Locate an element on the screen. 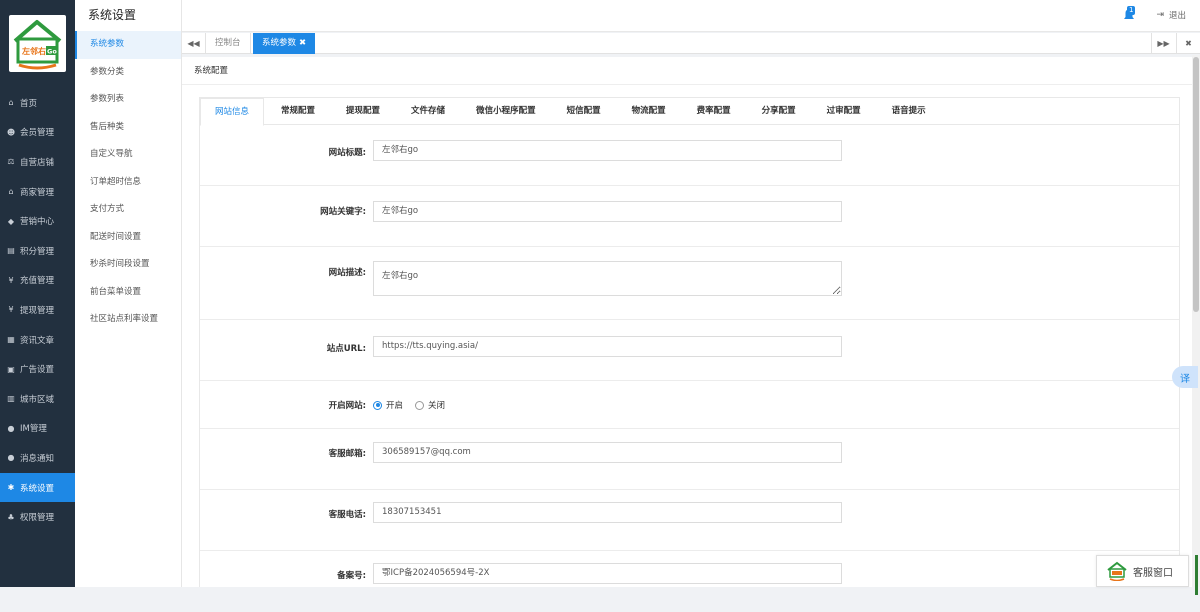 This screenshot has width=1200, height=612. nav-item-0: ⌂ 首页 is located at coordinates (37, 103).